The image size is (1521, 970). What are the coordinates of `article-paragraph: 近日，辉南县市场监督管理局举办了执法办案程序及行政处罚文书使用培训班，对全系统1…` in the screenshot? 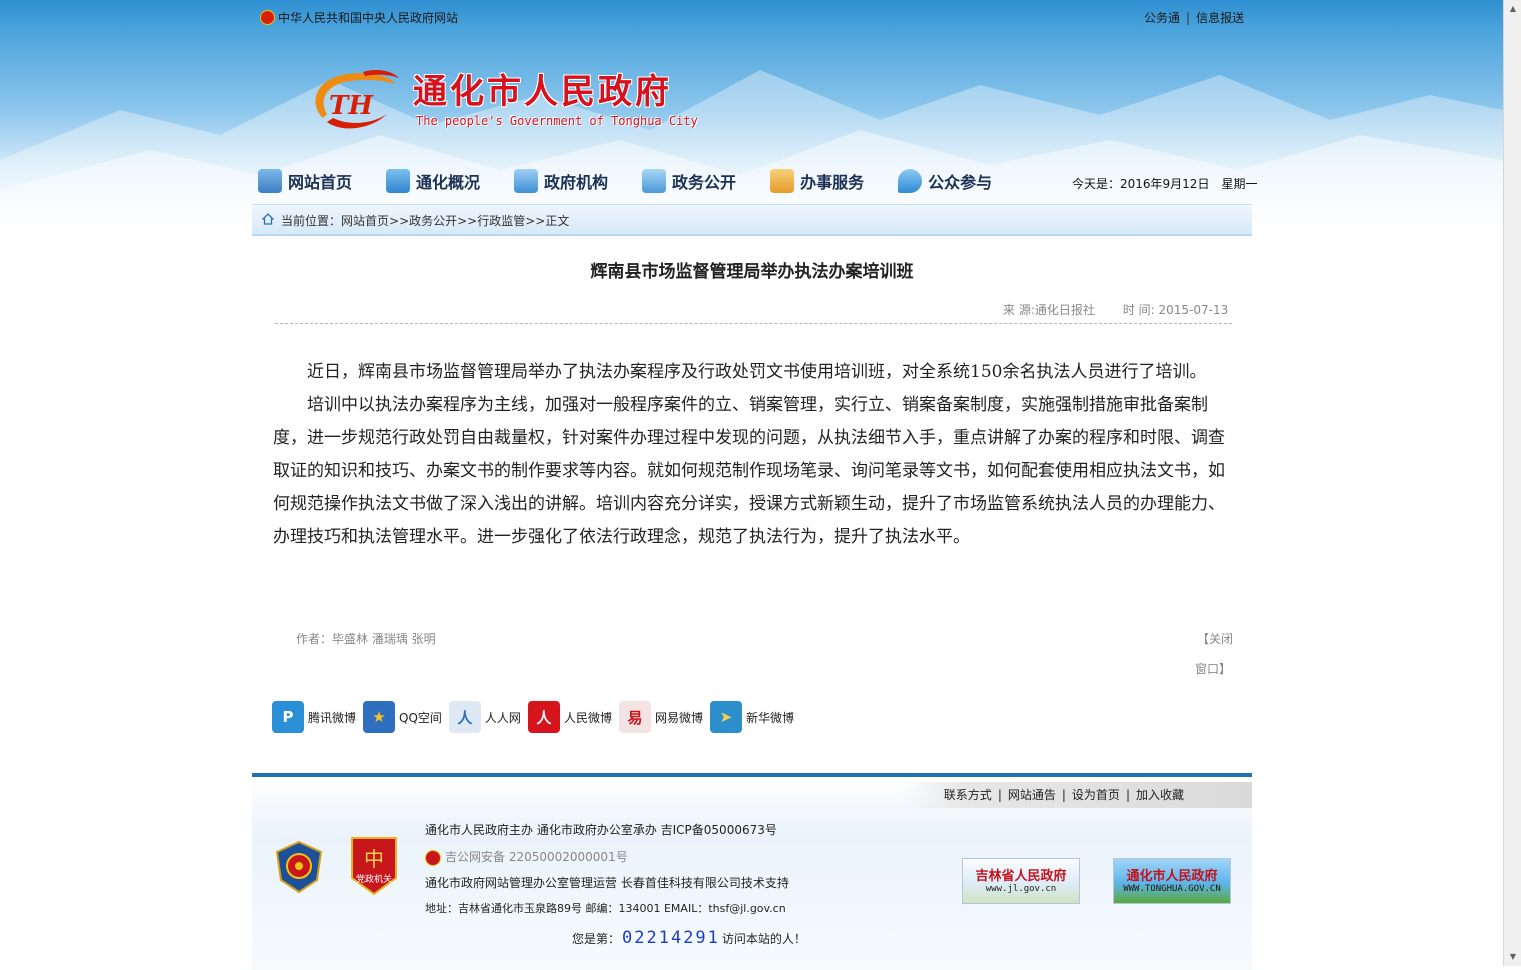 It's located at (757, 372).